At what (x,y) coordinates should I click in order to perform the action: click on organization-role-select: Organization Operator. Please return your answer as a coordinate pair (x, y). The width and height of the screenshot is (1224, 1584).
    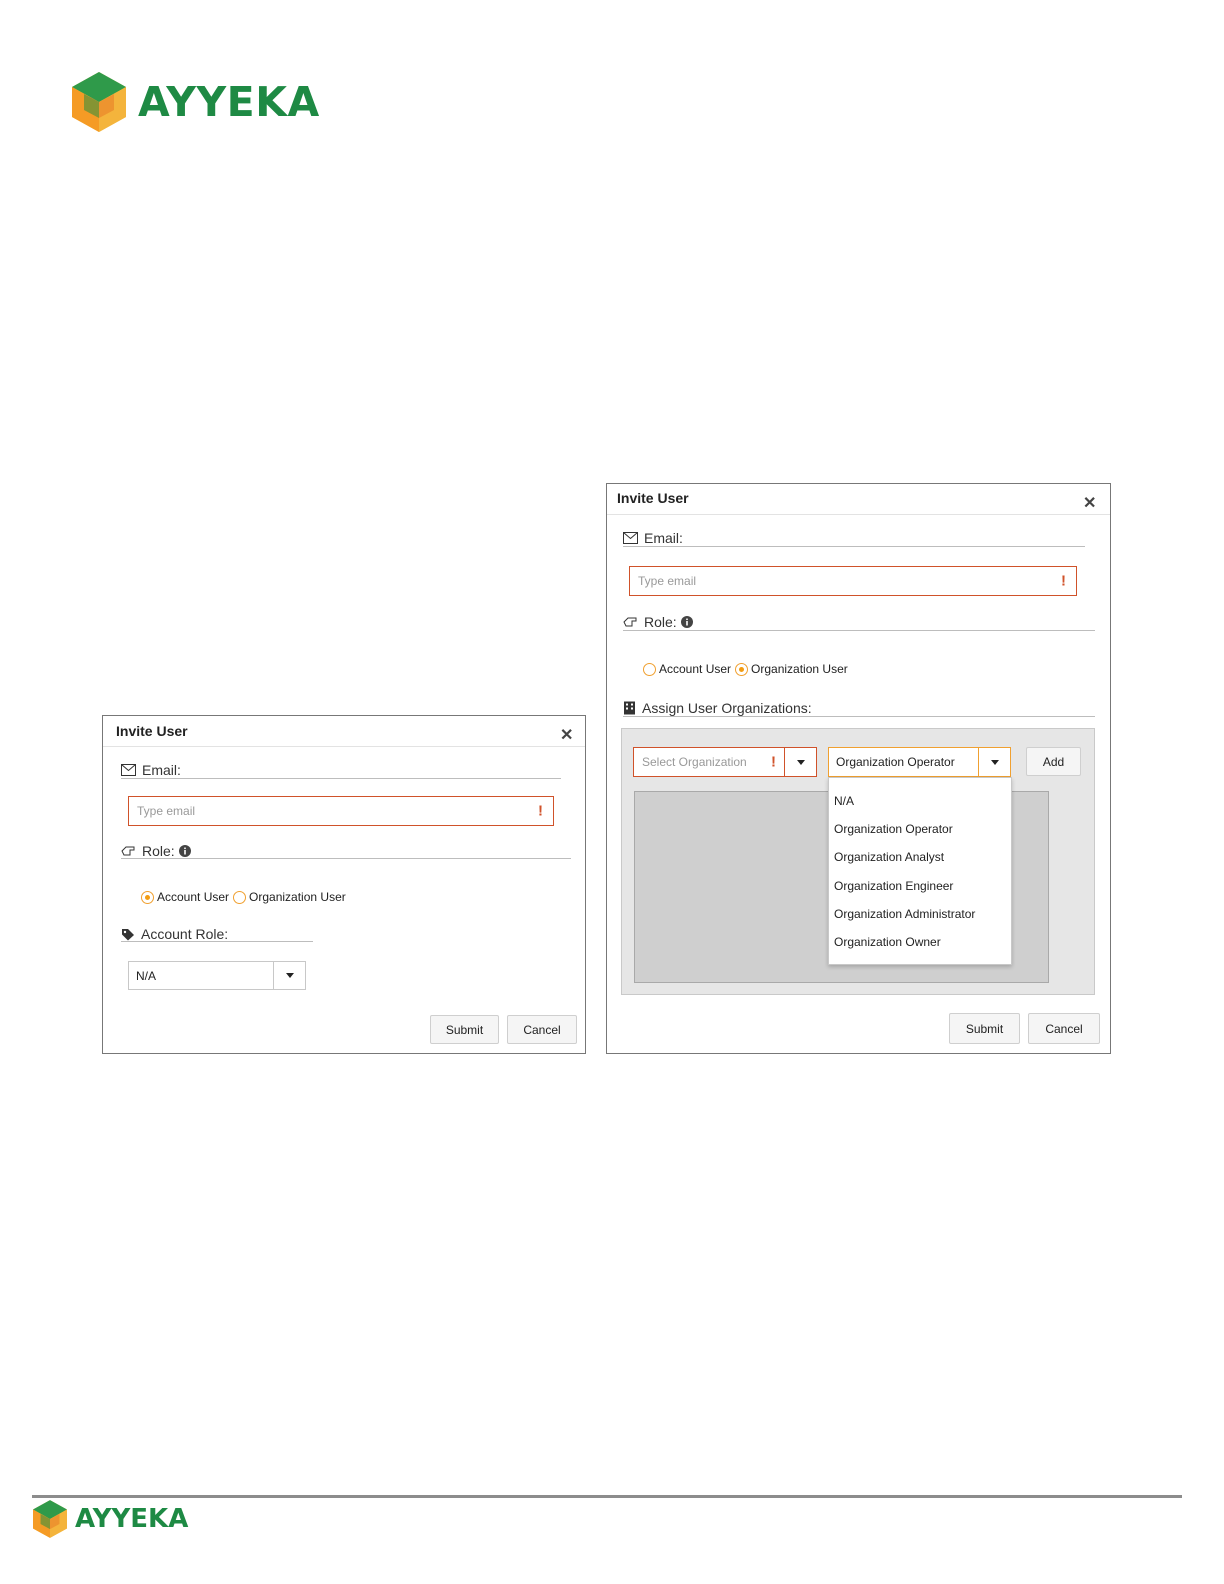
    Looking at the image, I should click on (919, 762).